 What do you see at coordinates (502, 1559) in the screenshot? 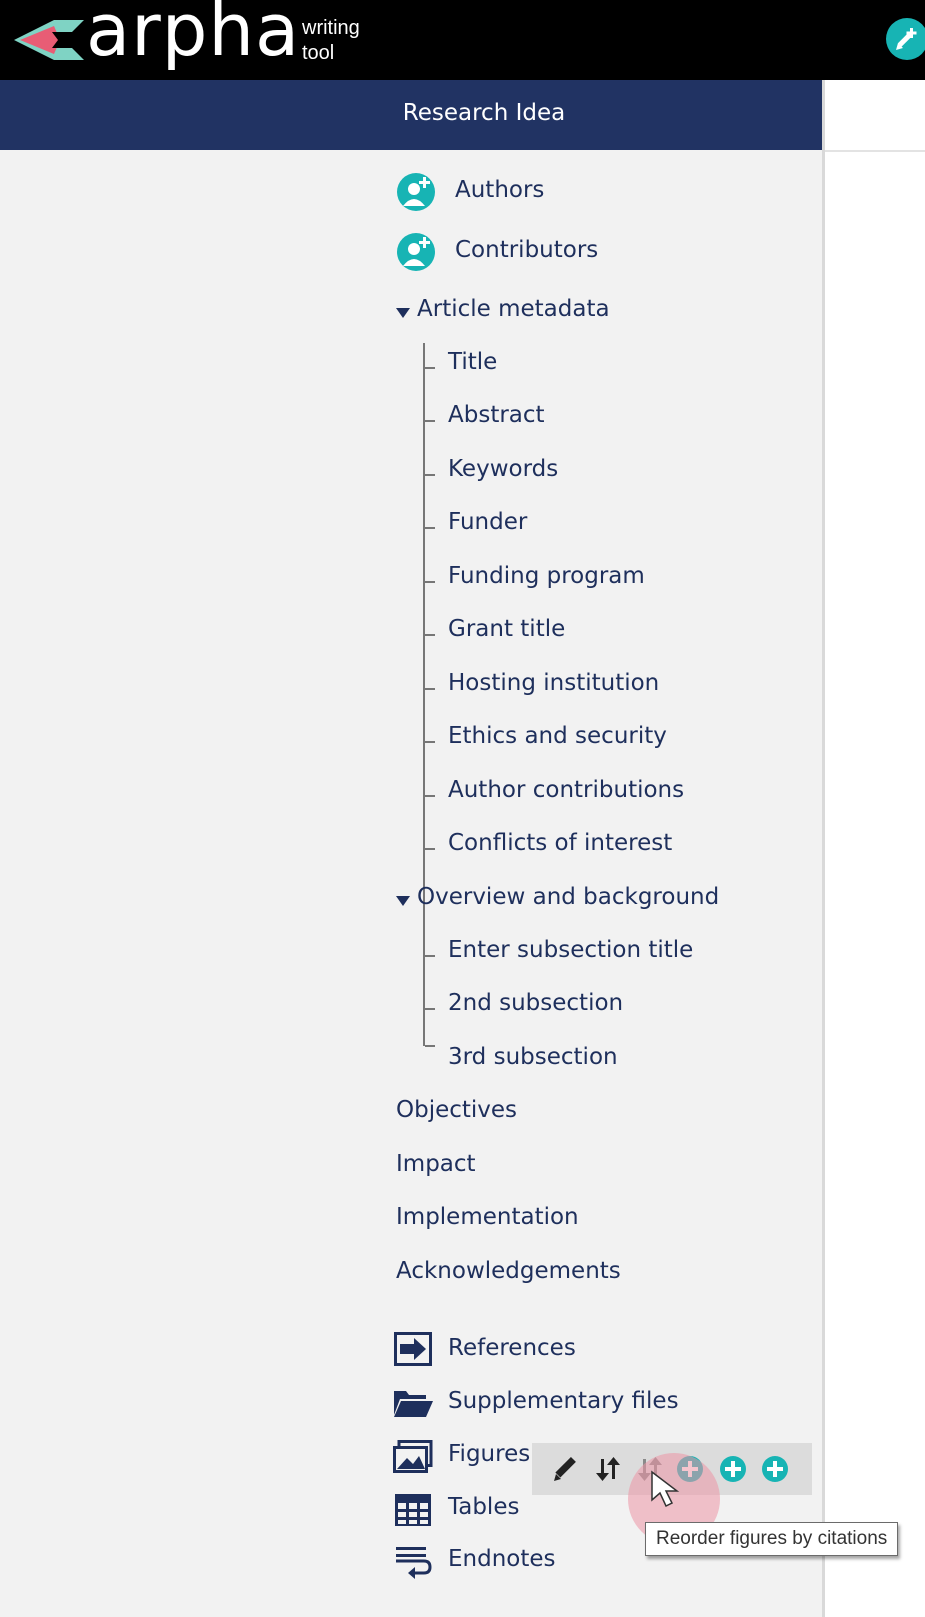
I see `nav-endnotes: Endnotes` at bounding box center [502, 1559].